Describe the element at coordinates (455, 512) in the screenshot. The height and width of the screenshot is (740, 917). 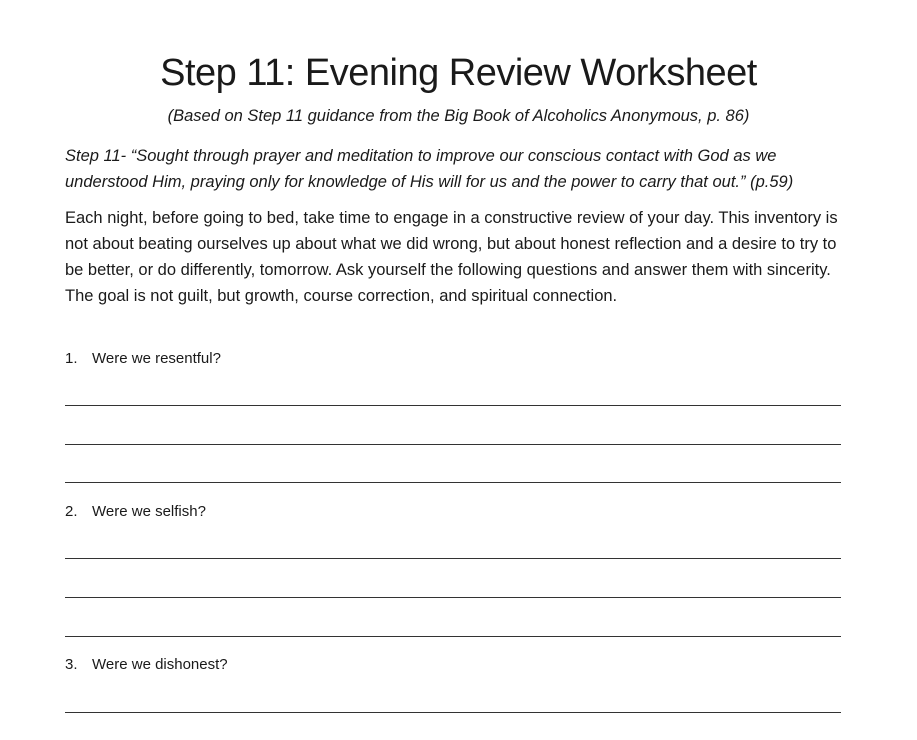
I see `question-2: 2. Were we selfish?` at that location.